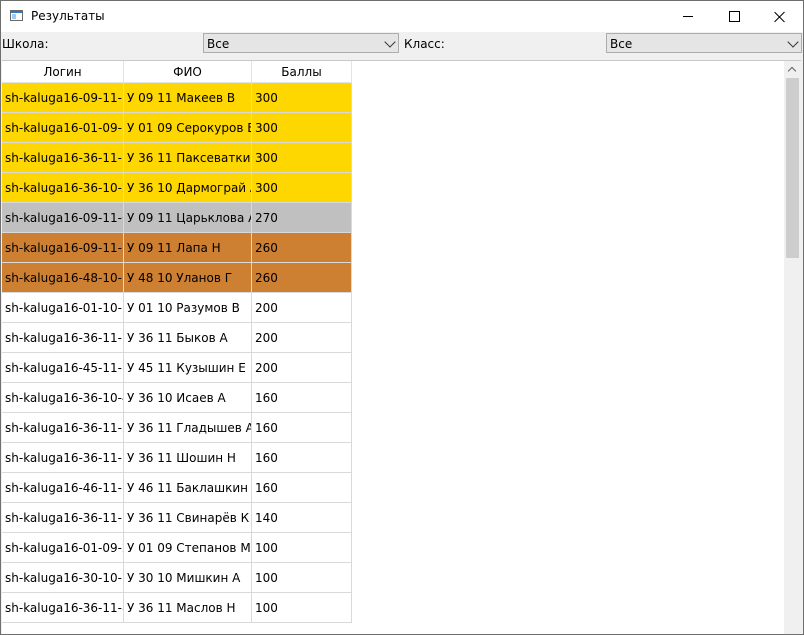 Image resolution: width=804 pixels, height=635 pixels. I want to click on class-select-value: Все, so click(621, 44).